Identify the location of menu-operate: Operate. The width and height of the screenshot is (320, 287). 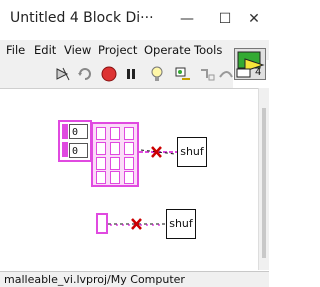
(167, 50).